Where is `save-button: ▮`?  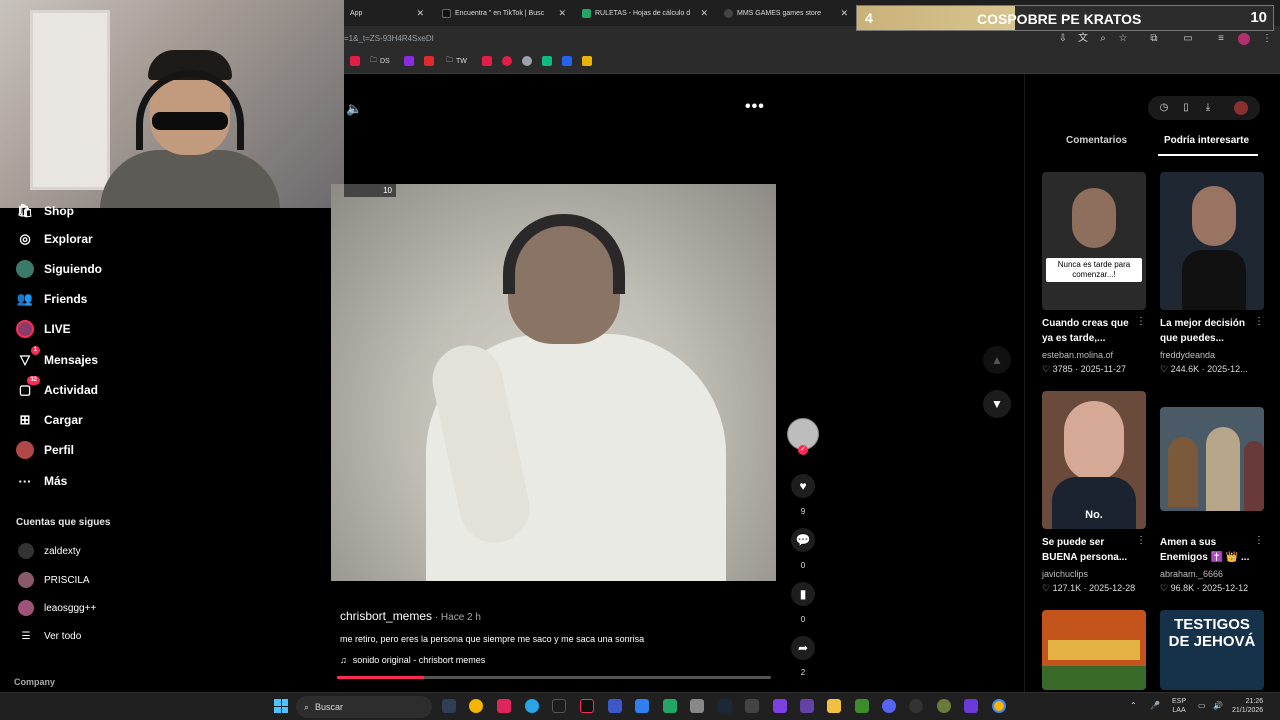
save-button: ▮ is located at coordinates (803, 594).